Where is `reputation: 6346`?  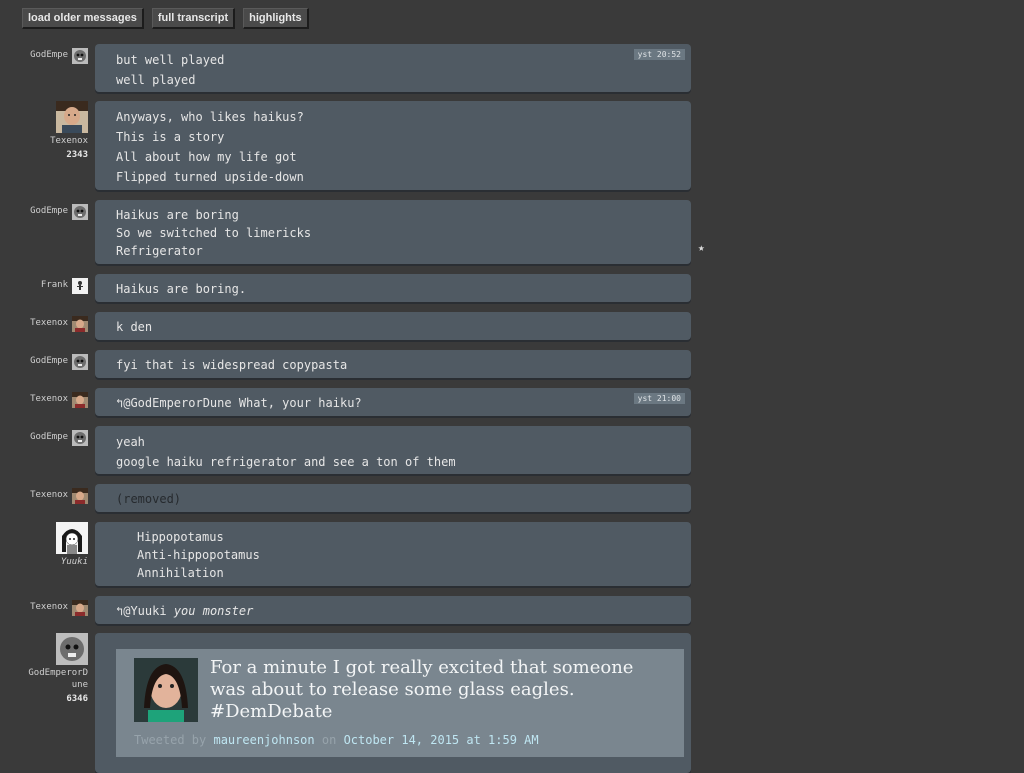
reputation: 6346 is located at coordinates (77, 699).